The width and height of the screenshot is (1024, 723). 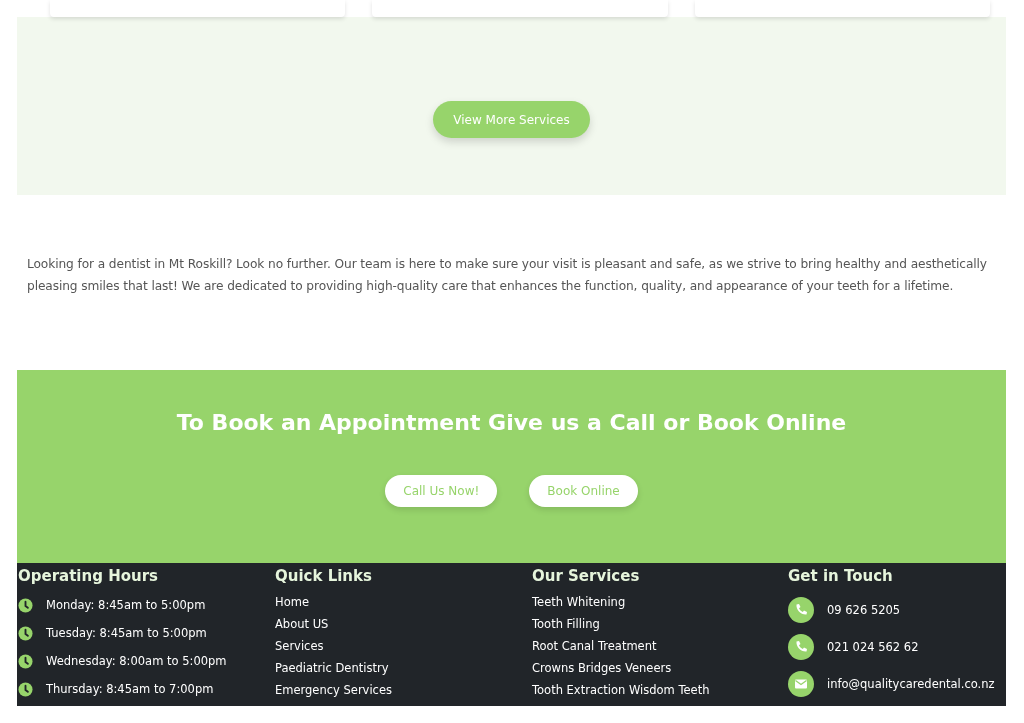 What do you see at coordinates (660, 602) in the screenshot?
I see `service-link: Teeth Whitening` at bounding box center [660, 602].